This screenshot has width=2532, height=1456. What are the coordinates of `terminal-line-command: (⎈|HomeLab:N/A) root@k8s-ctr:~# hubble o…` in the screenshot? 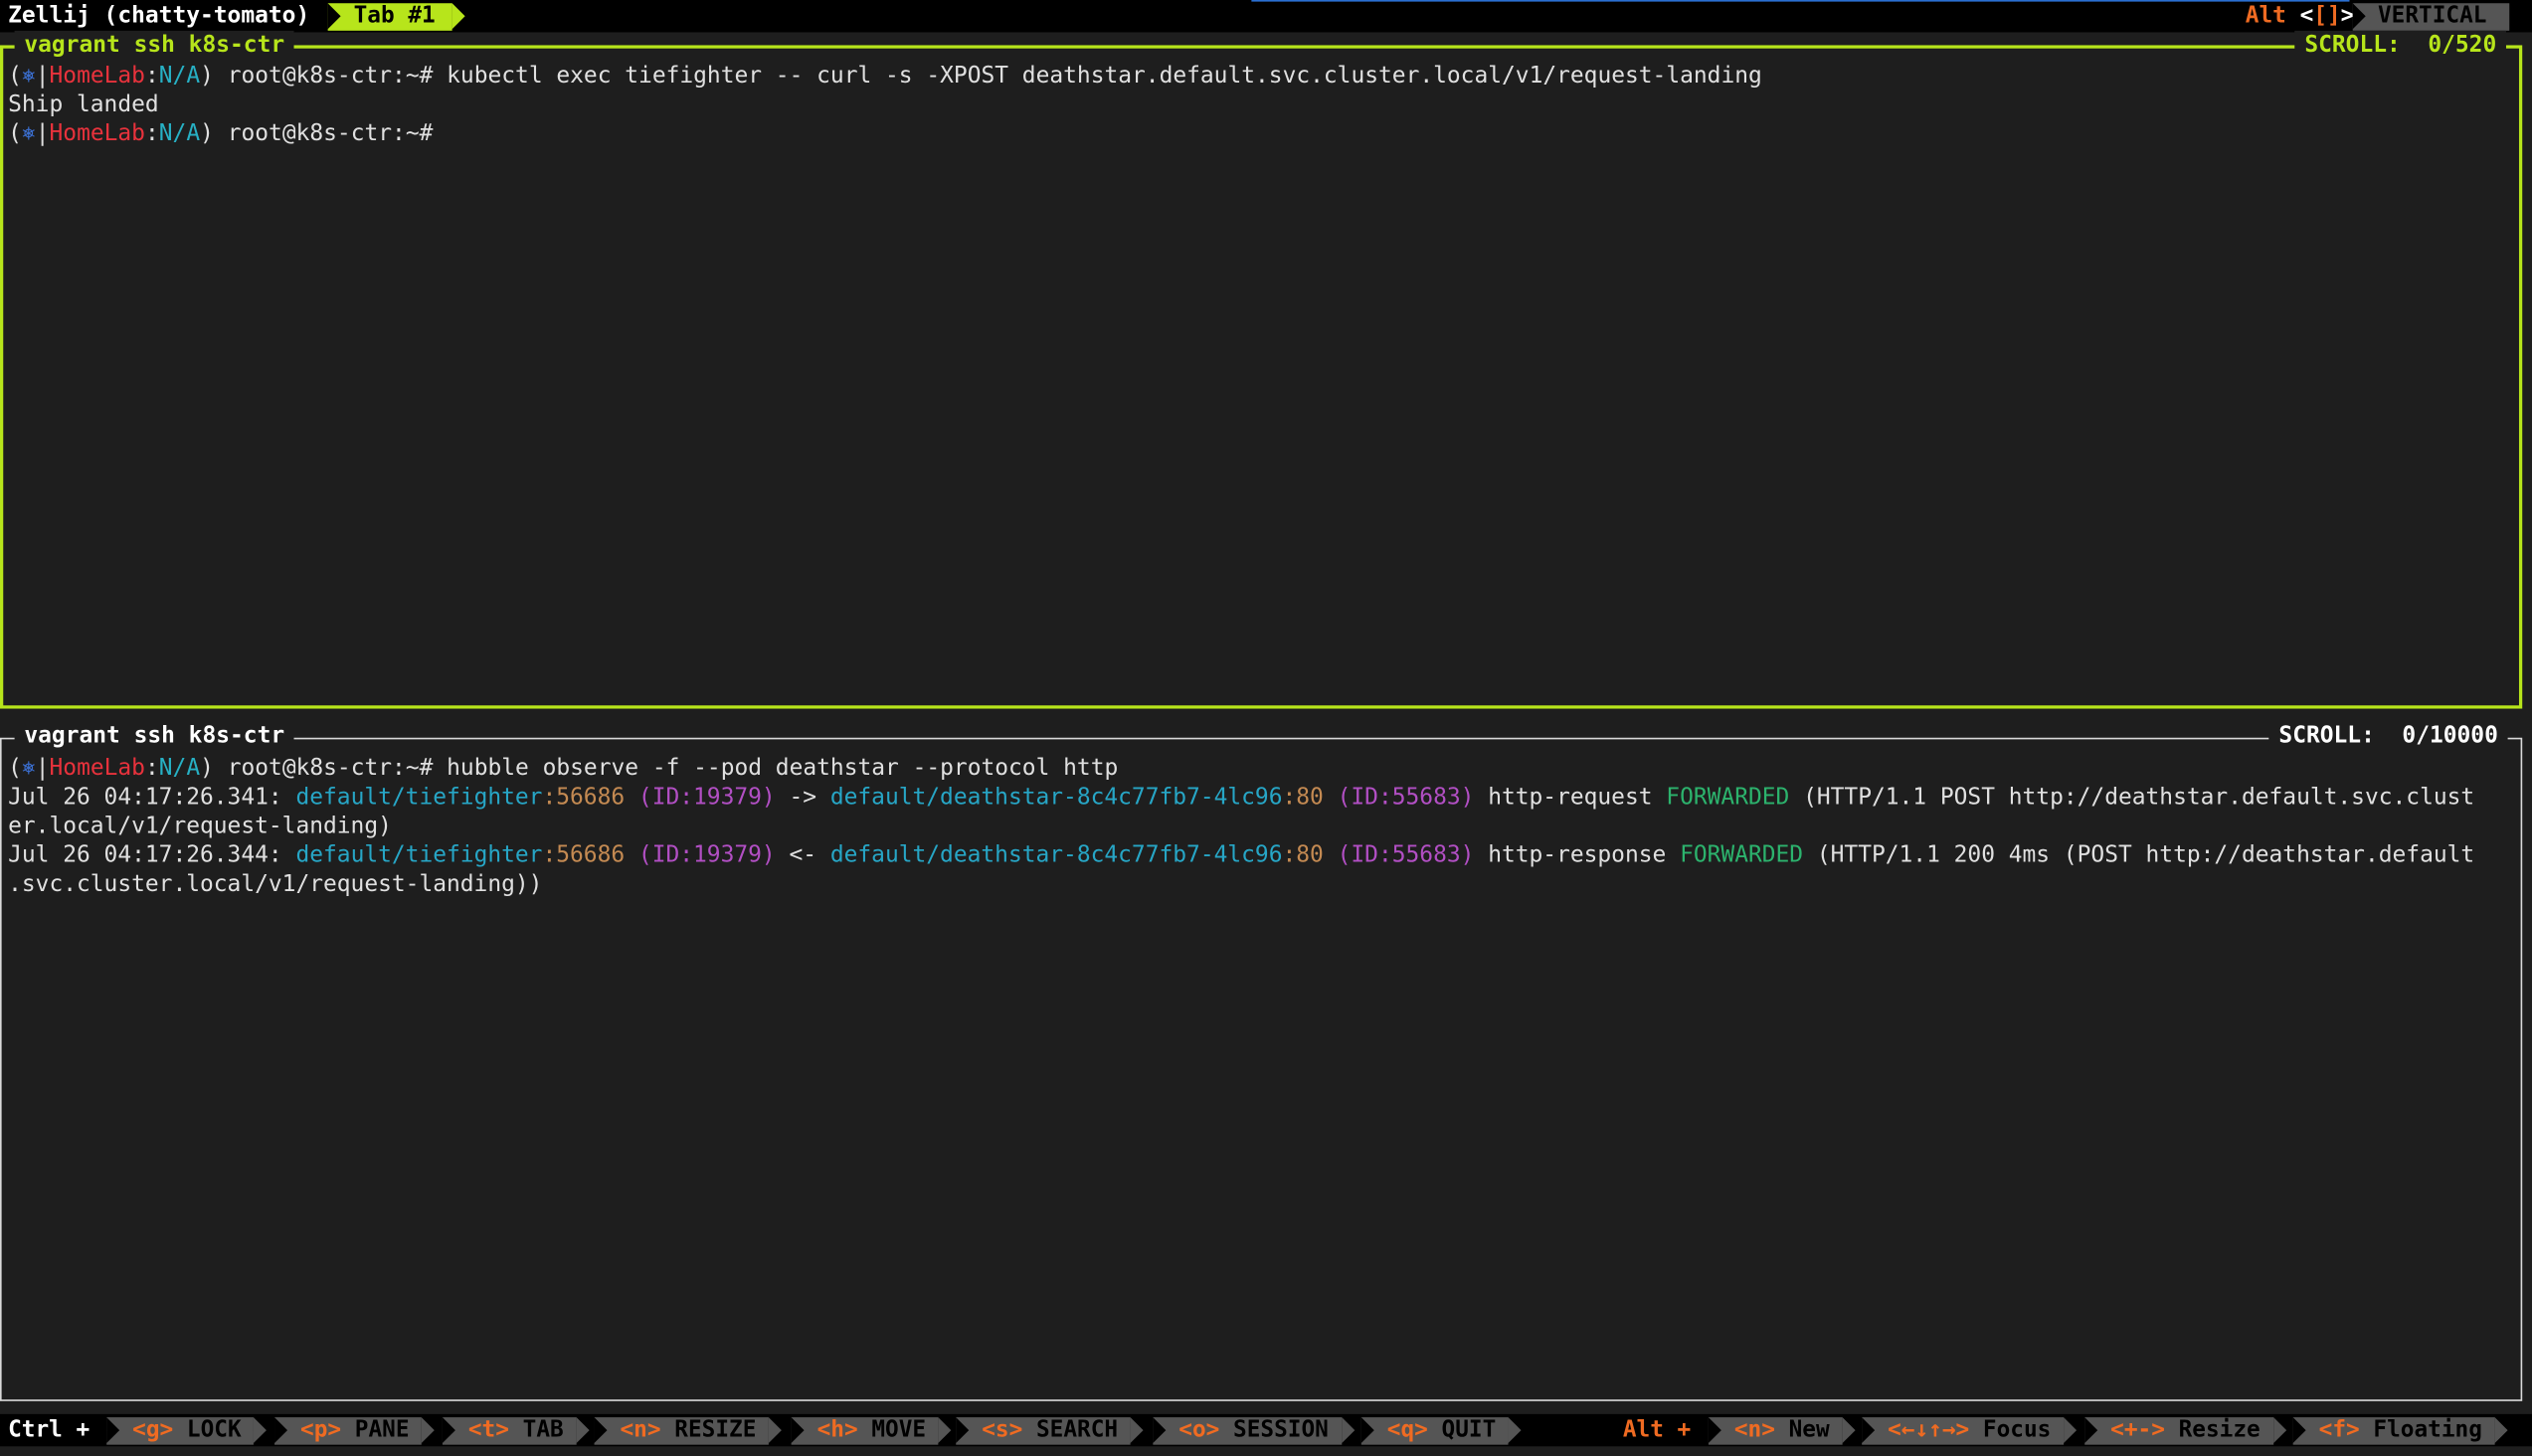 It's located at (563, 768).